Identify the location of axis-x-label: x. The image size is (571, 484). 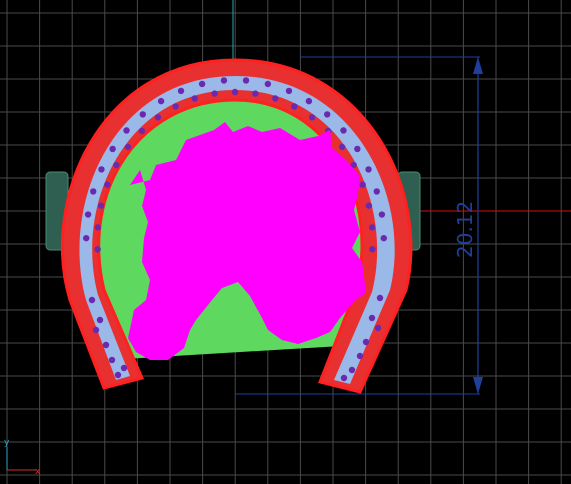
(38, 472).